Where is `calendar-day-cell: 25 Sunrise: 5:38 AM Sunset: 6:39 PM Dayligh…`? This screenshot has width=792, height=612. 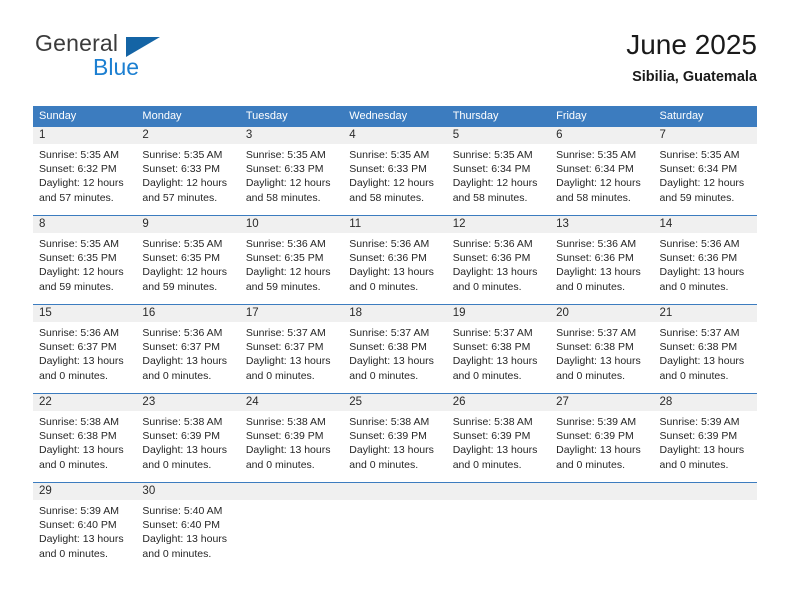 calendar-day-cell: 25 Sunrise: 5:38 AM Sunset: 6:39 PM Dayligh… is located at coordinates (395, 438).